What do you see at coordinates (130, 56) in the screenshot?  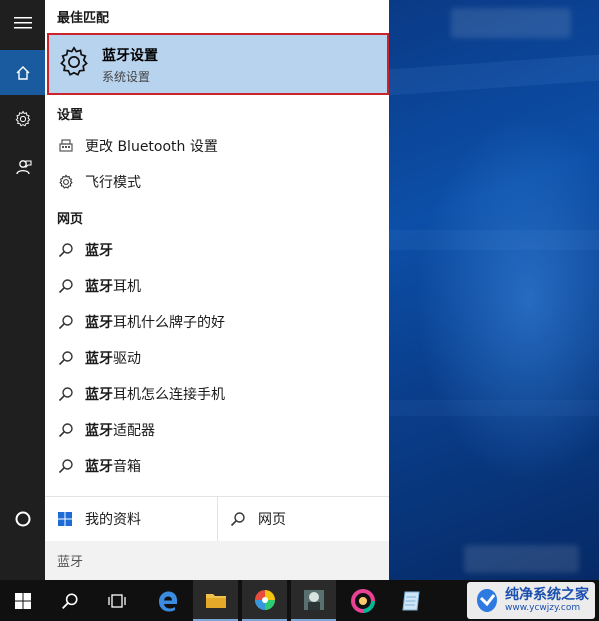 I see `best-match-title: 蓝牙设置` at bounding box center [130, 56].